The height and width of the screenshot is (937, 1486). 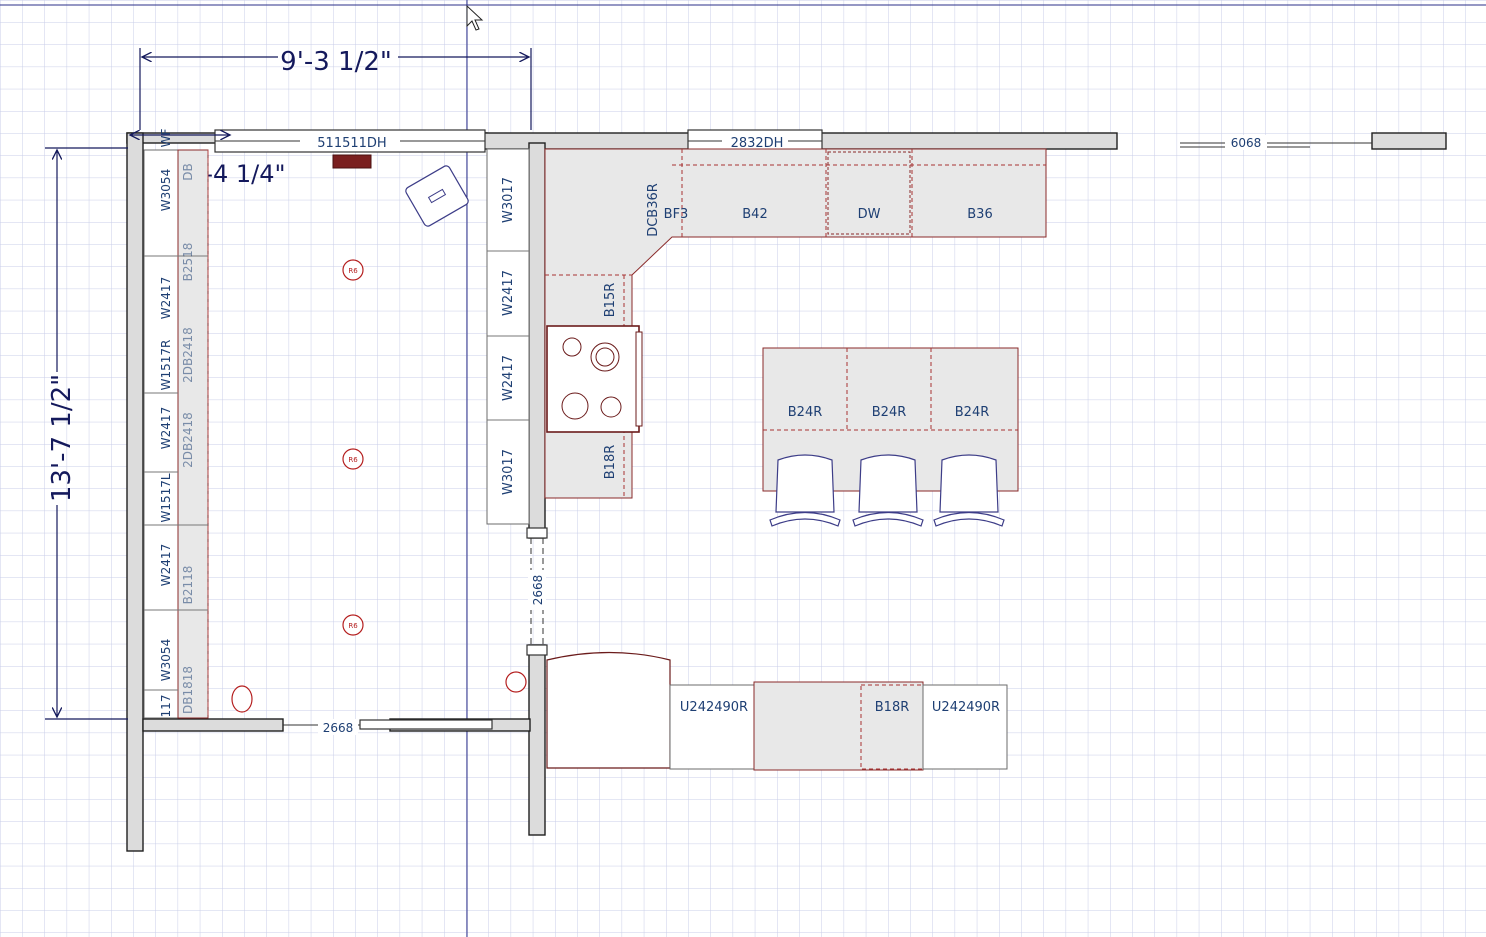 I want to click on window-far-label: 6068, so click(x=1246, y=143).